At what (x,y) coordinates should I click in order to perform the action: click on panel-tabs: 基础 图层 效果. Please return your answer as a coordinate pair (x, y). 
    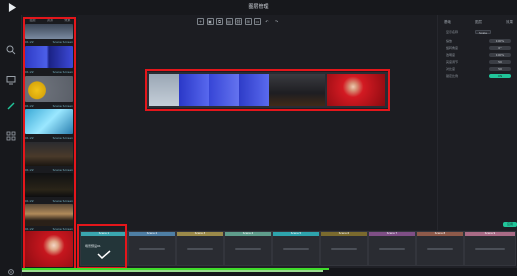
    Looking at the image, I should click on (478, 22).